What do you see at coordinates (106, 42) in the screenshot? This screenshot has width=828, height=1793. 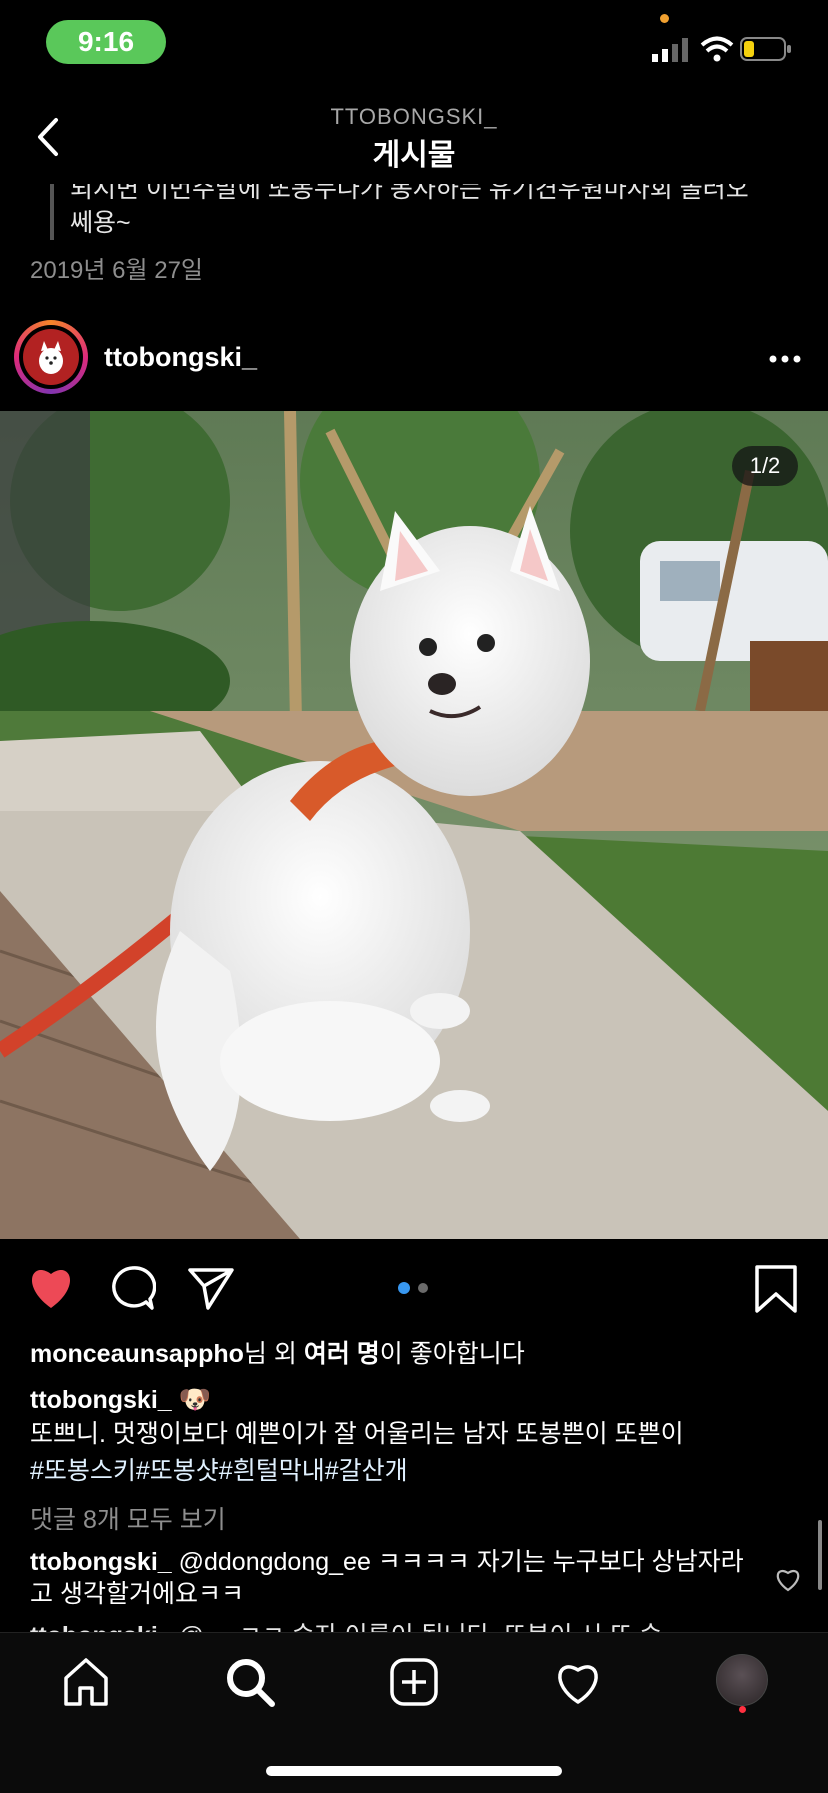 I see `status-time: 9:16` at bounding box center [106, 42].